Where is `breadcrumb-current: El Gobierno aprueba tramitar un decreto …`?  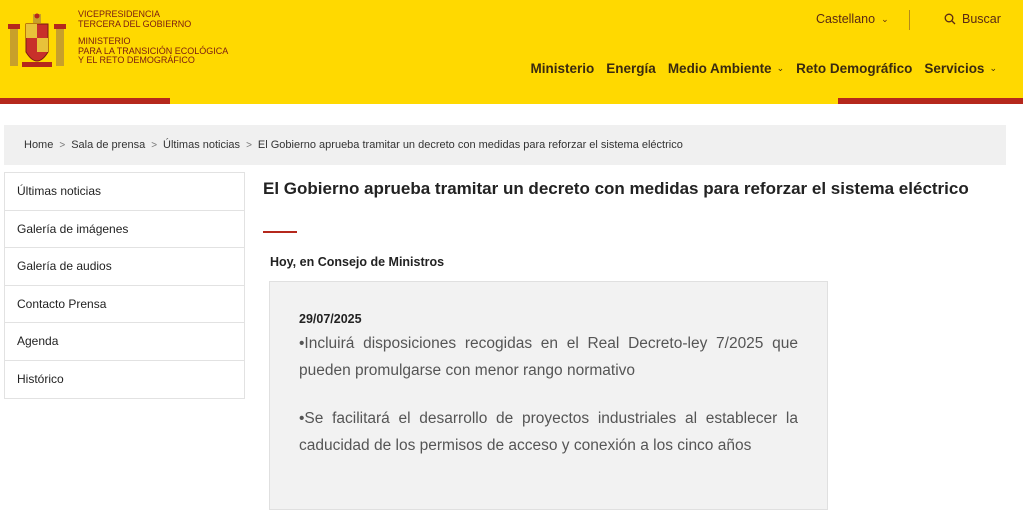
breadcrumb-current: El Gobierno aprueba tramitar un decreto … is located at coordinates (470, 145).